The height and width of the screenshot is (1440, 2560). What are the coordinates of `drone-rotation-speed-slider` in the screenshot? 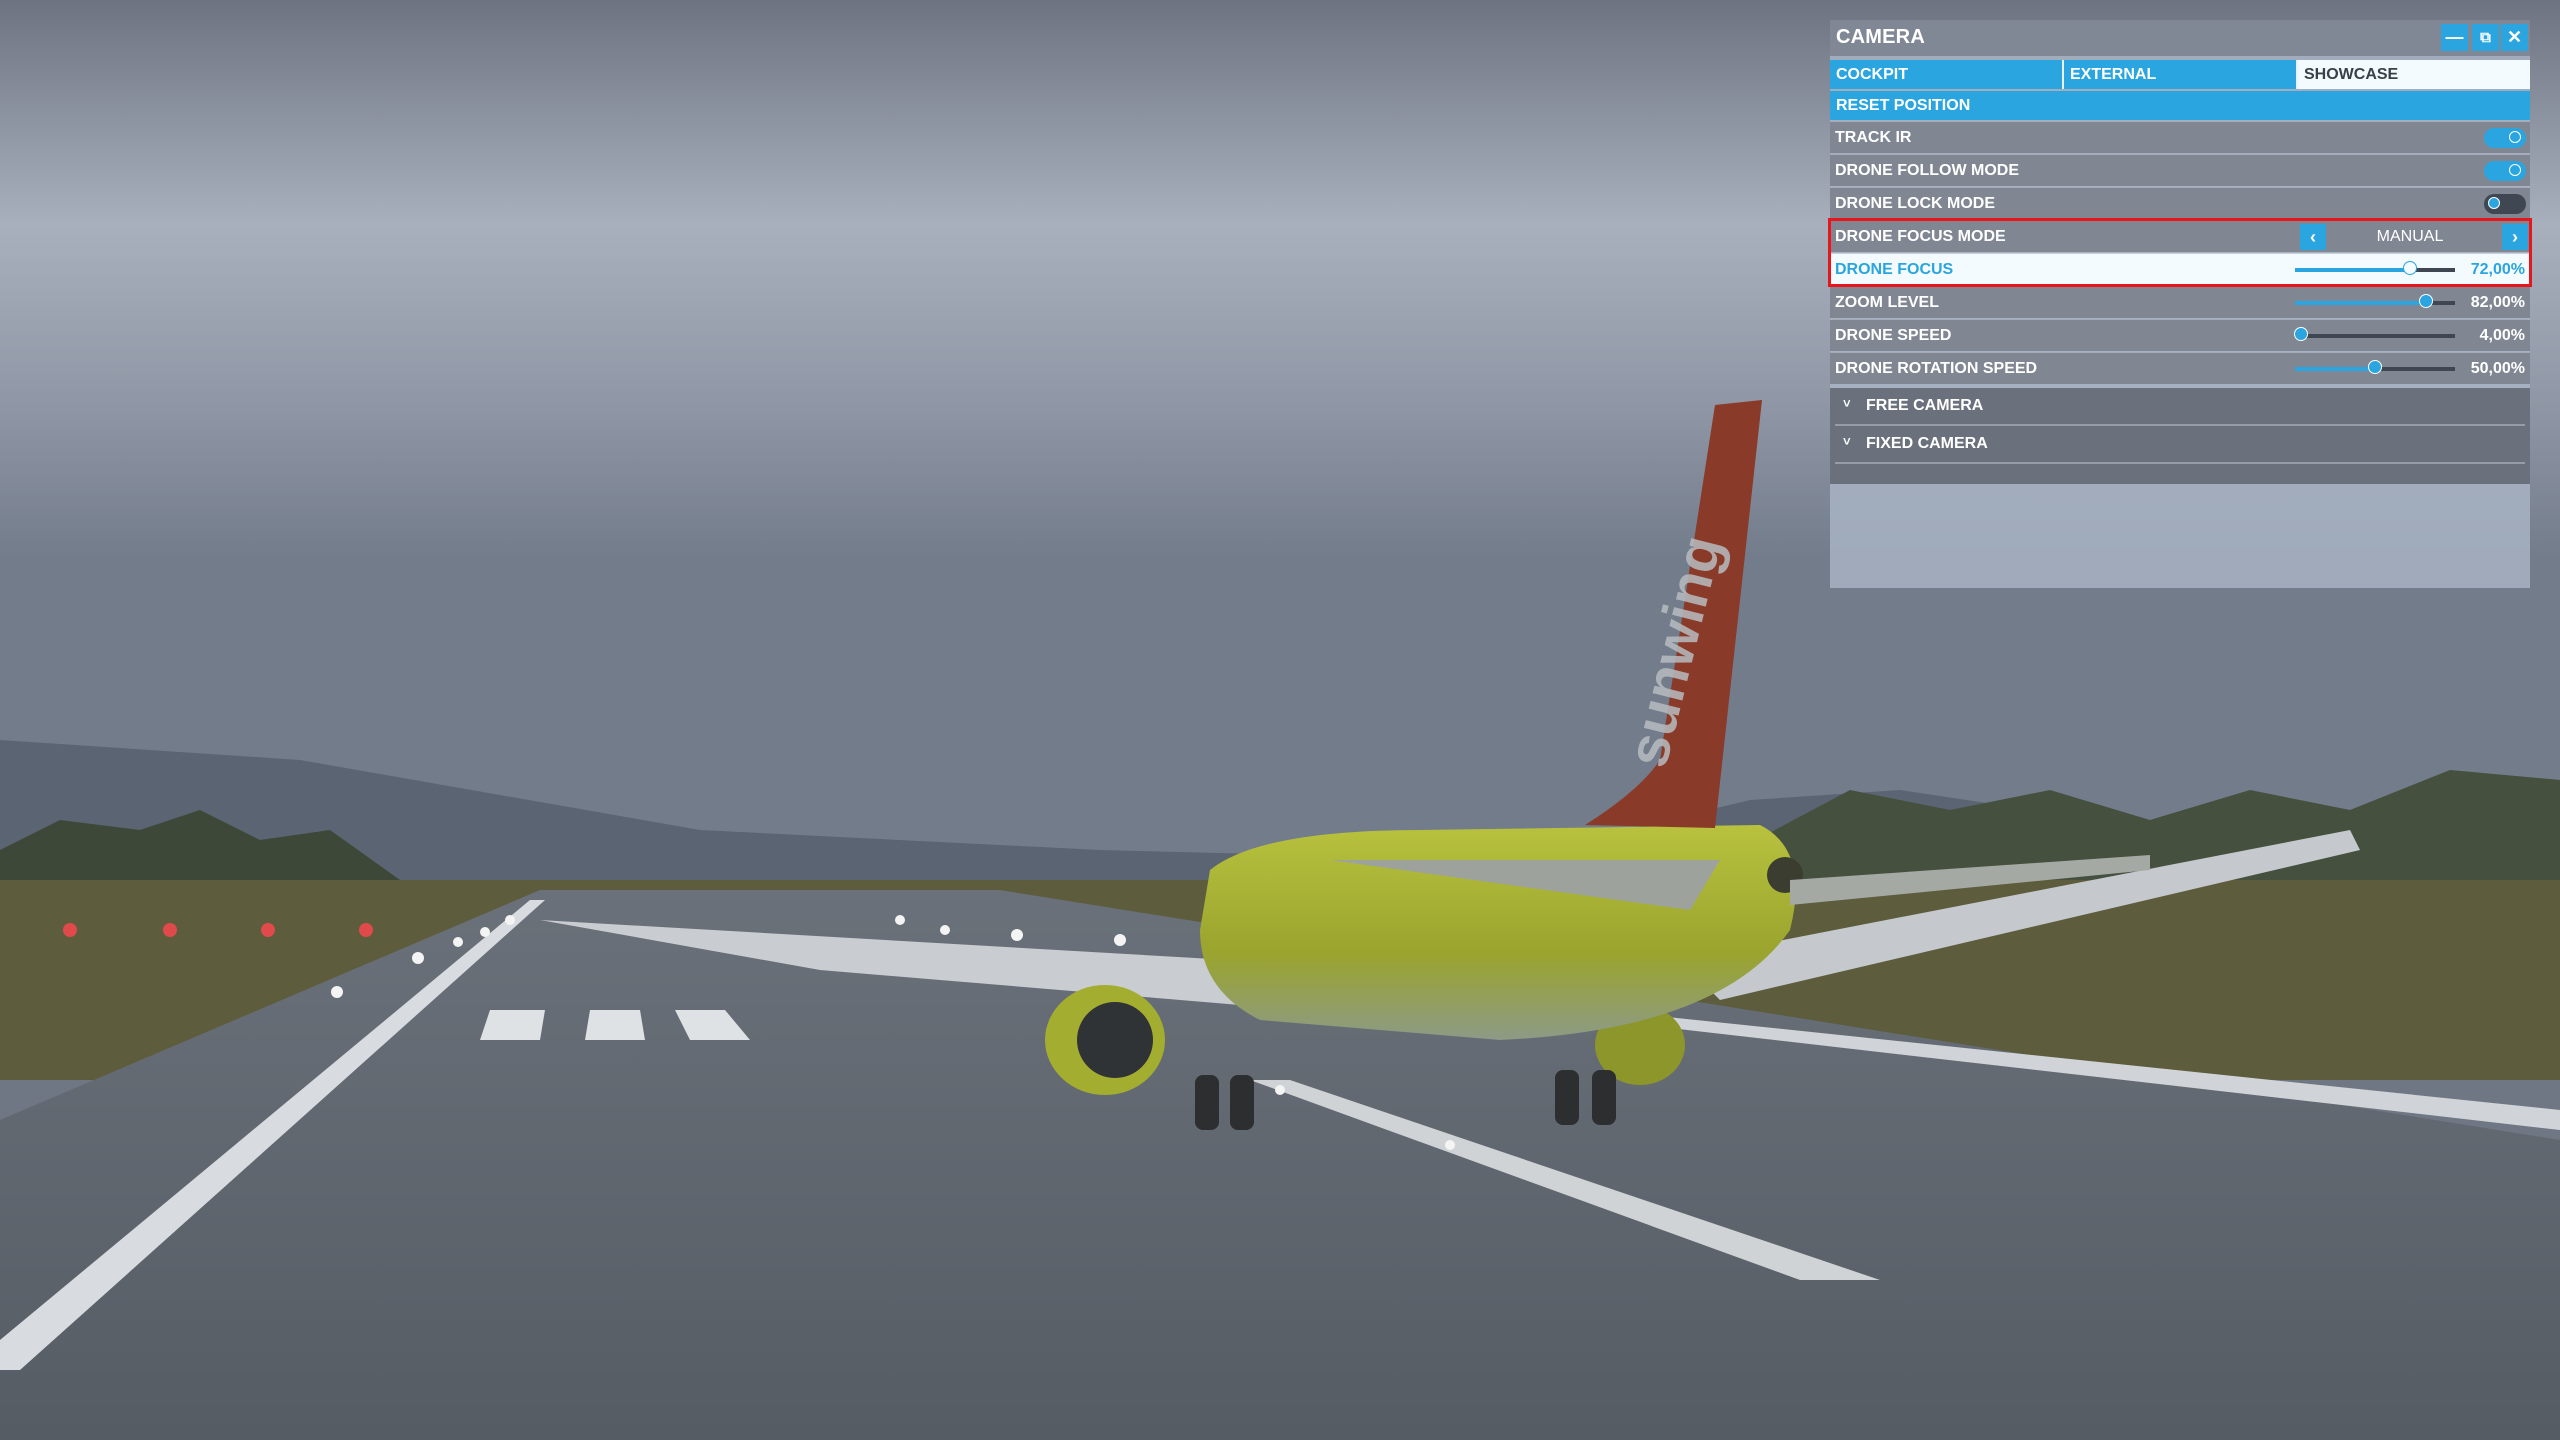 It's located at (2375, 367).